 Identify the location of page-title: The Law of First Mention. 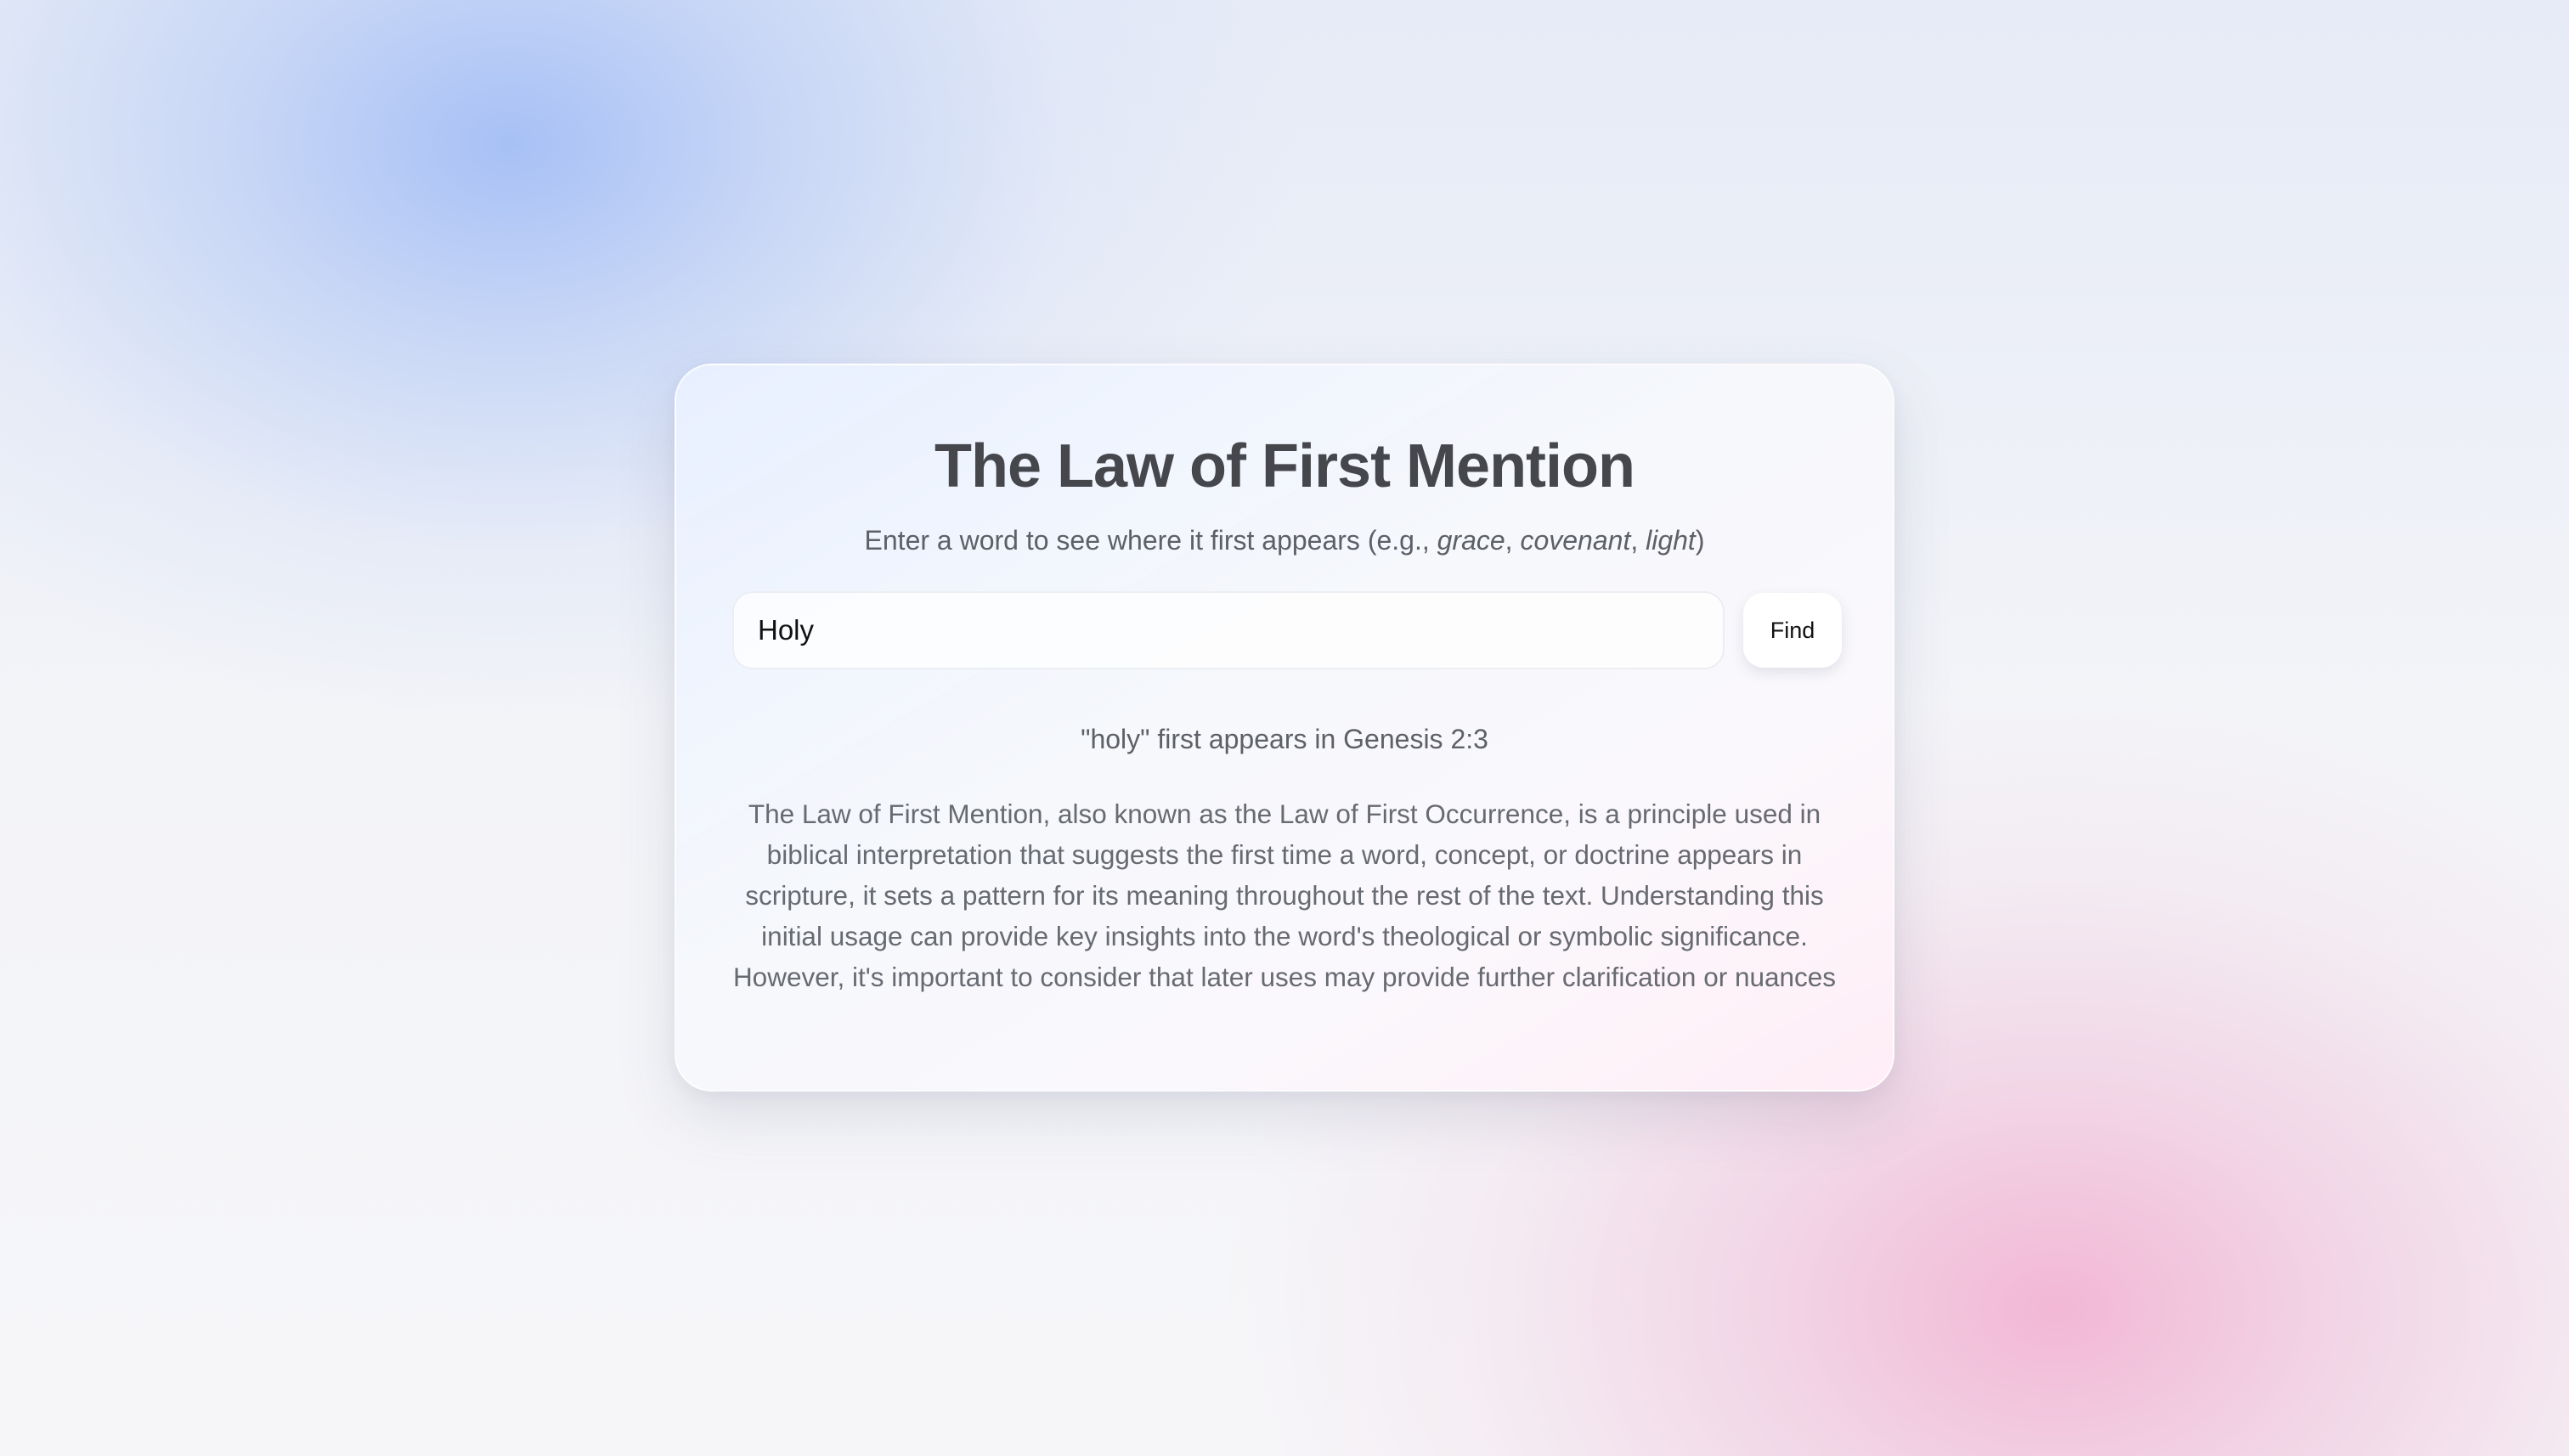
(1284, 466).